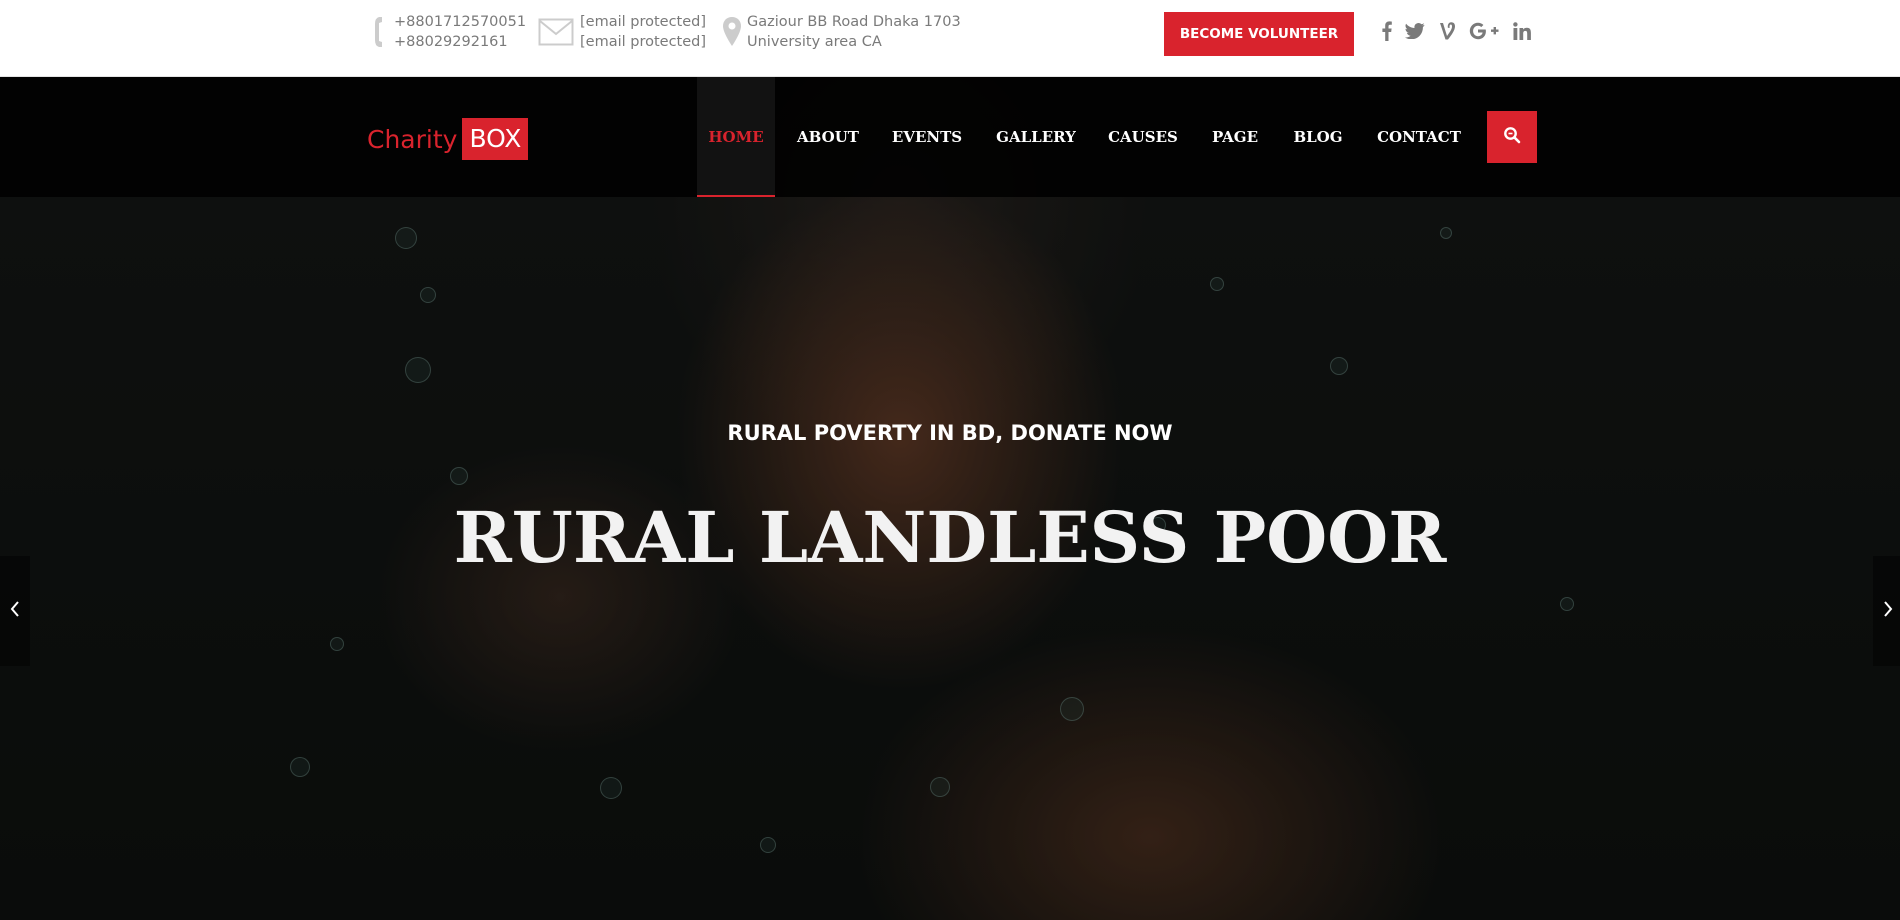 This screenshot has height=920, width=1900. Describe the element at coordinates (1387, 31) in the screenshot. I see `facebook-icon` at that location.